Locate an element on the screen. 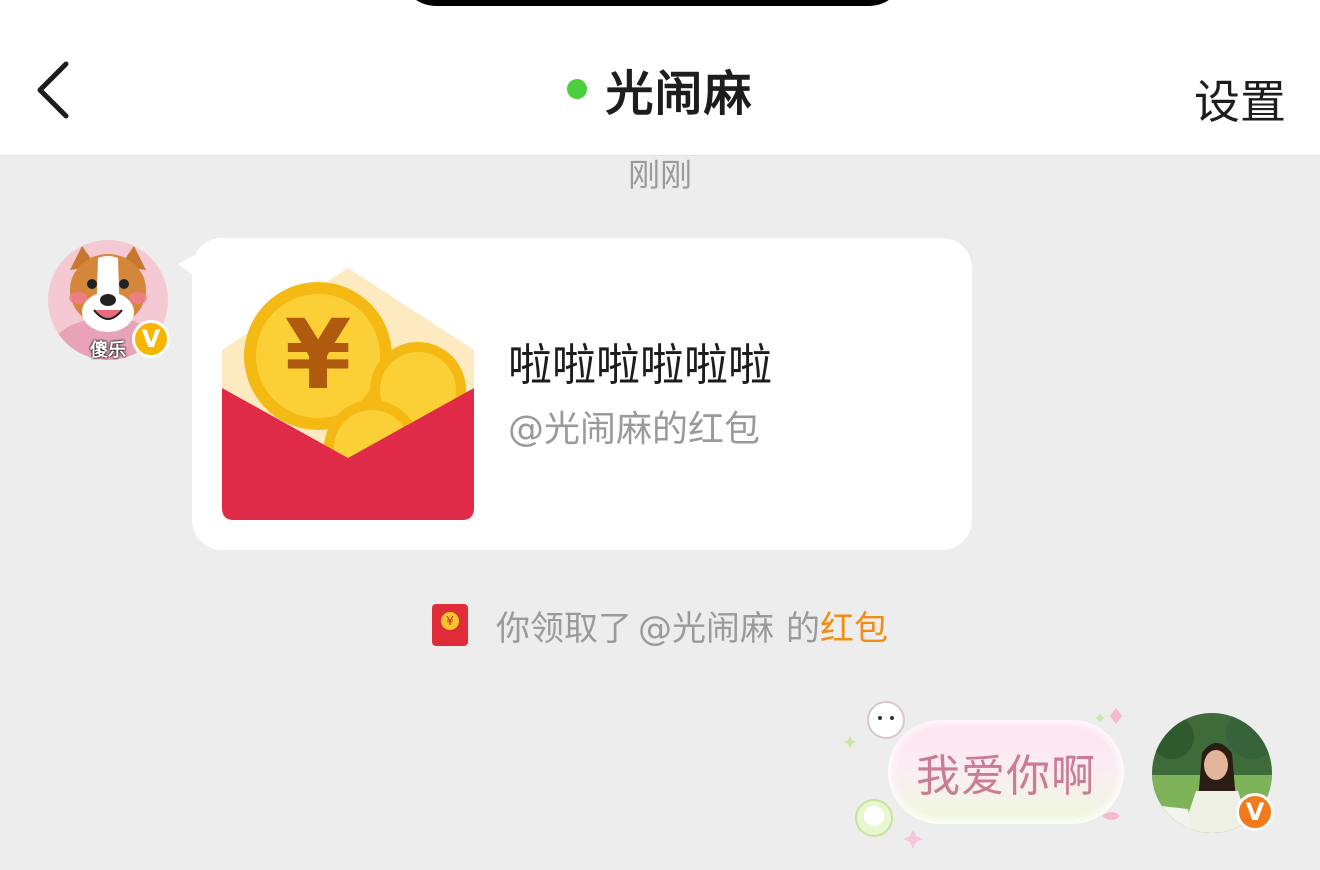 The image size is (1320, 870). chat-title-area: 光闹麻 is located at coordinates (660, 90).